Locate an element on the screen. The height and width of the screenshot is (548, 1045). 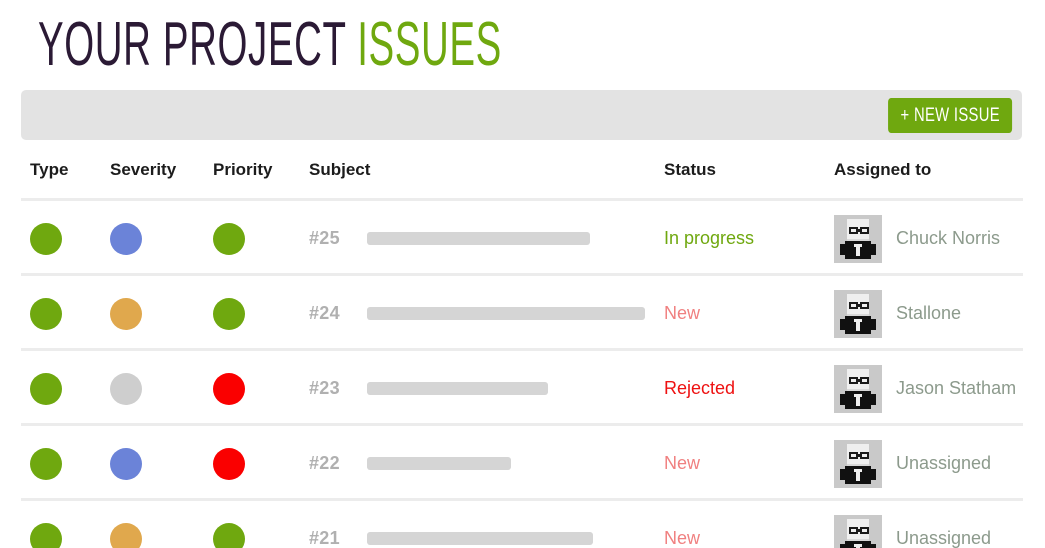
issue-assignee-cell: Chuck Norris is located at coordinates (929, 238).